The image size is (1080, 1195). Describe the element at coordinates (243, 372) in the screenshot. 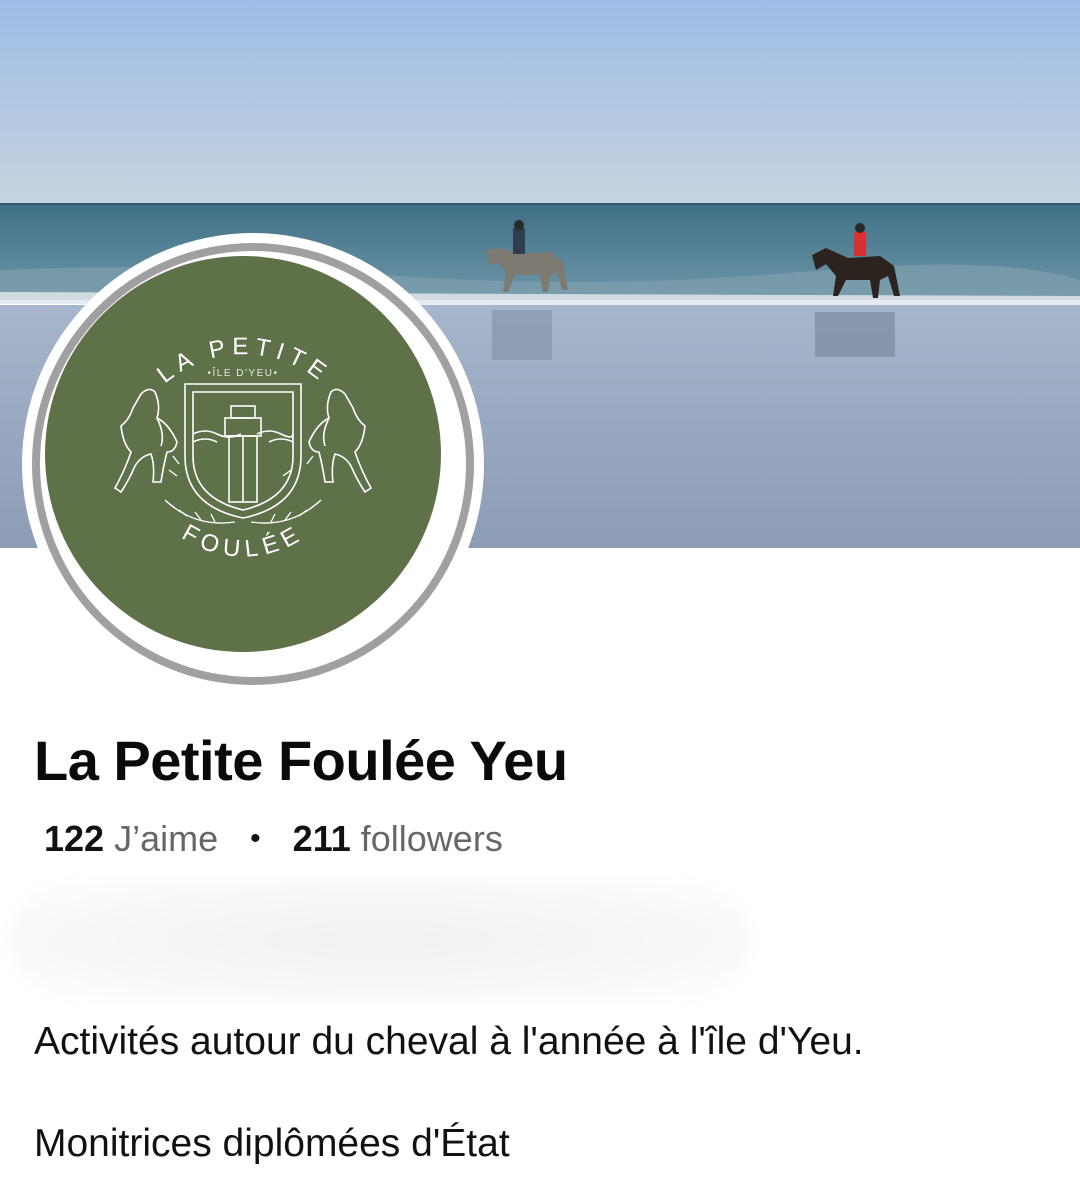

I see `logo-text-sub: •ÎLE D'YEU•` at that location.